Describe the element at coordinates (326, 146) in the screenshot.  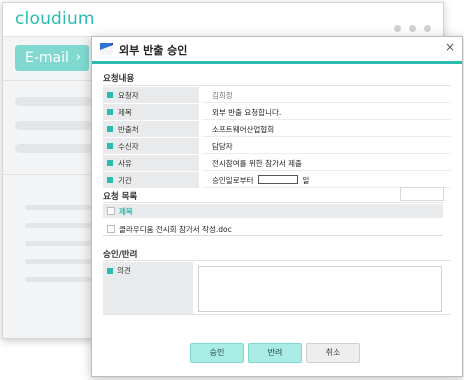
I see `field-value: 담당자` at that location.